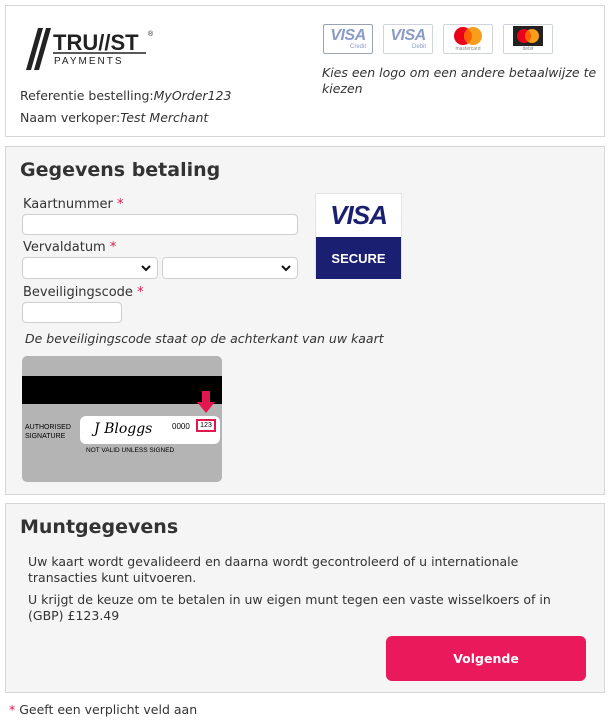  What do you see at coordinates (468, 36) in the screenshot?
I see `mastercard-icon` at bounding box center [468, 36].